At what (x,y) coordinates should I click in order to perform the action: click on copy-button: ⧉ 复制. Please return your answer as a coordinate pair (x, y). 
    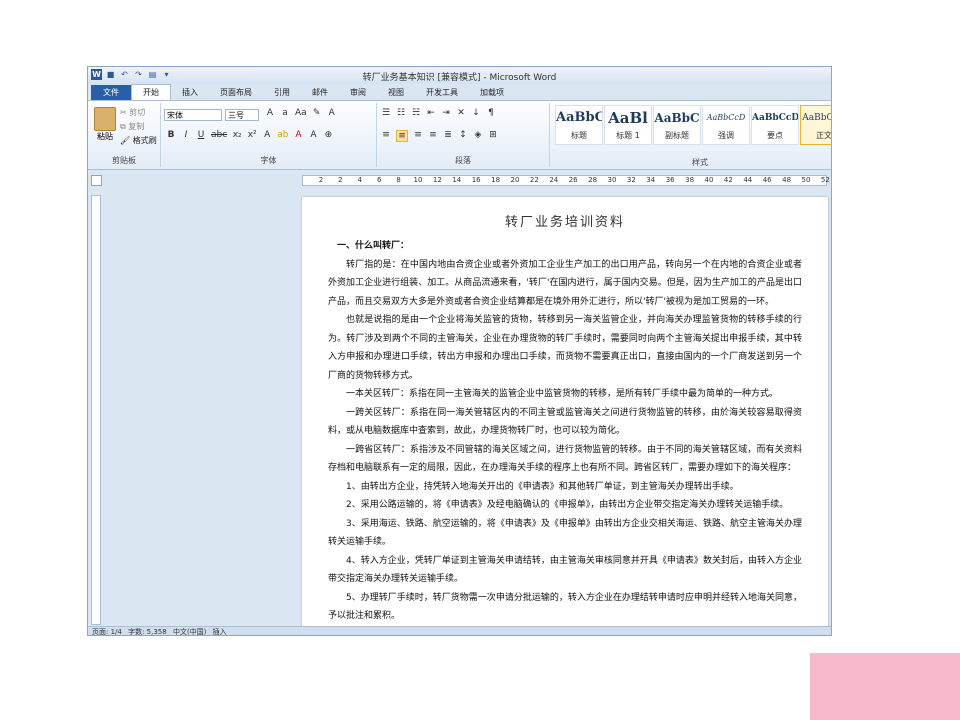
    Looking at the image, I should click on (132, 126).